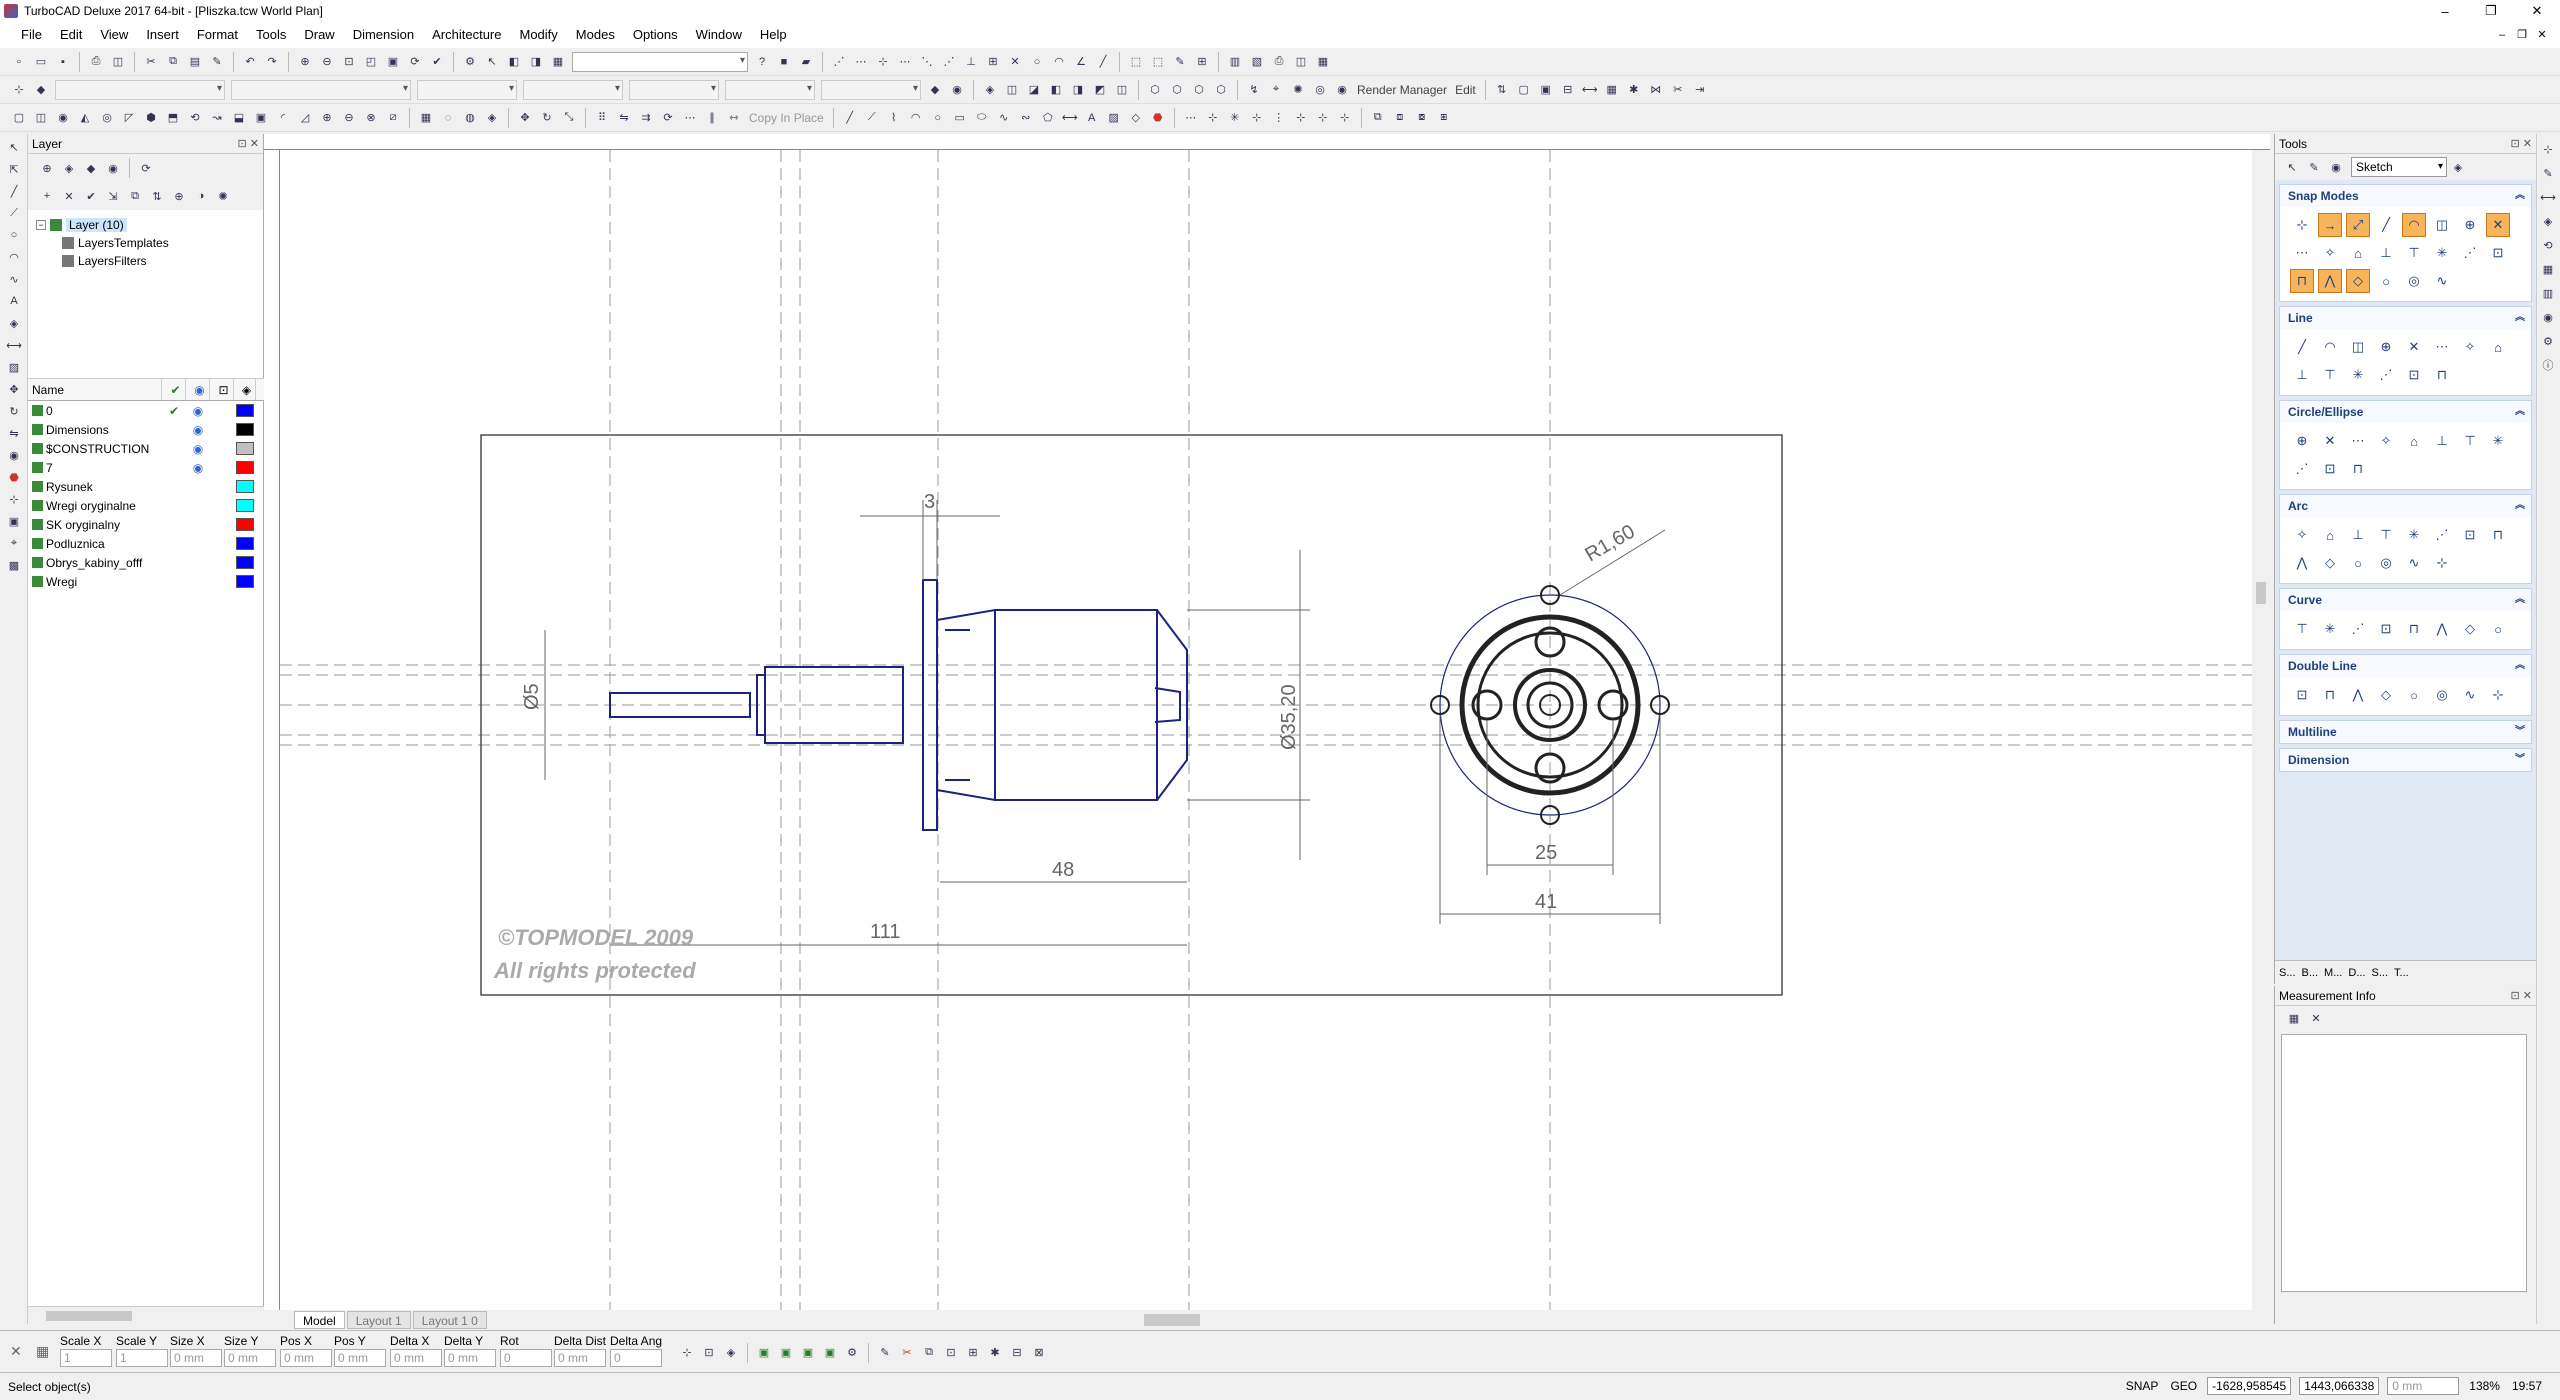 This screenshot has height=1400, width=2560. Describe the element at coordinates (14, 367) in the screenshot. I see `hatch-tool-icon: ▨` at that location.